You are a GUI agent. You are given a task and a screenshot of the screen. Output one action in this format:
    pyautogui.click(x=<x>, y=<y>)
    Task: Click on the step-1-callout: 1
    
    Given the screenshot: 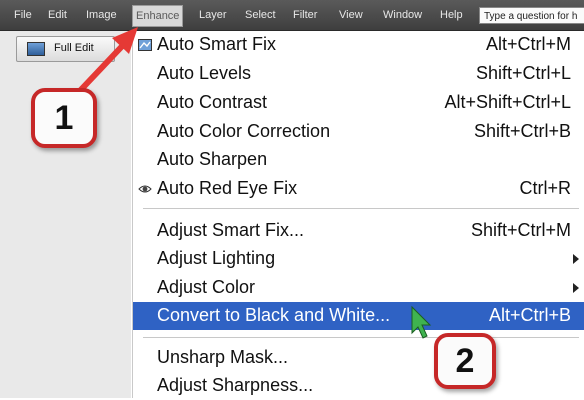 What is the action you would take?
    pyautogui.click(x=64, y=118)
    